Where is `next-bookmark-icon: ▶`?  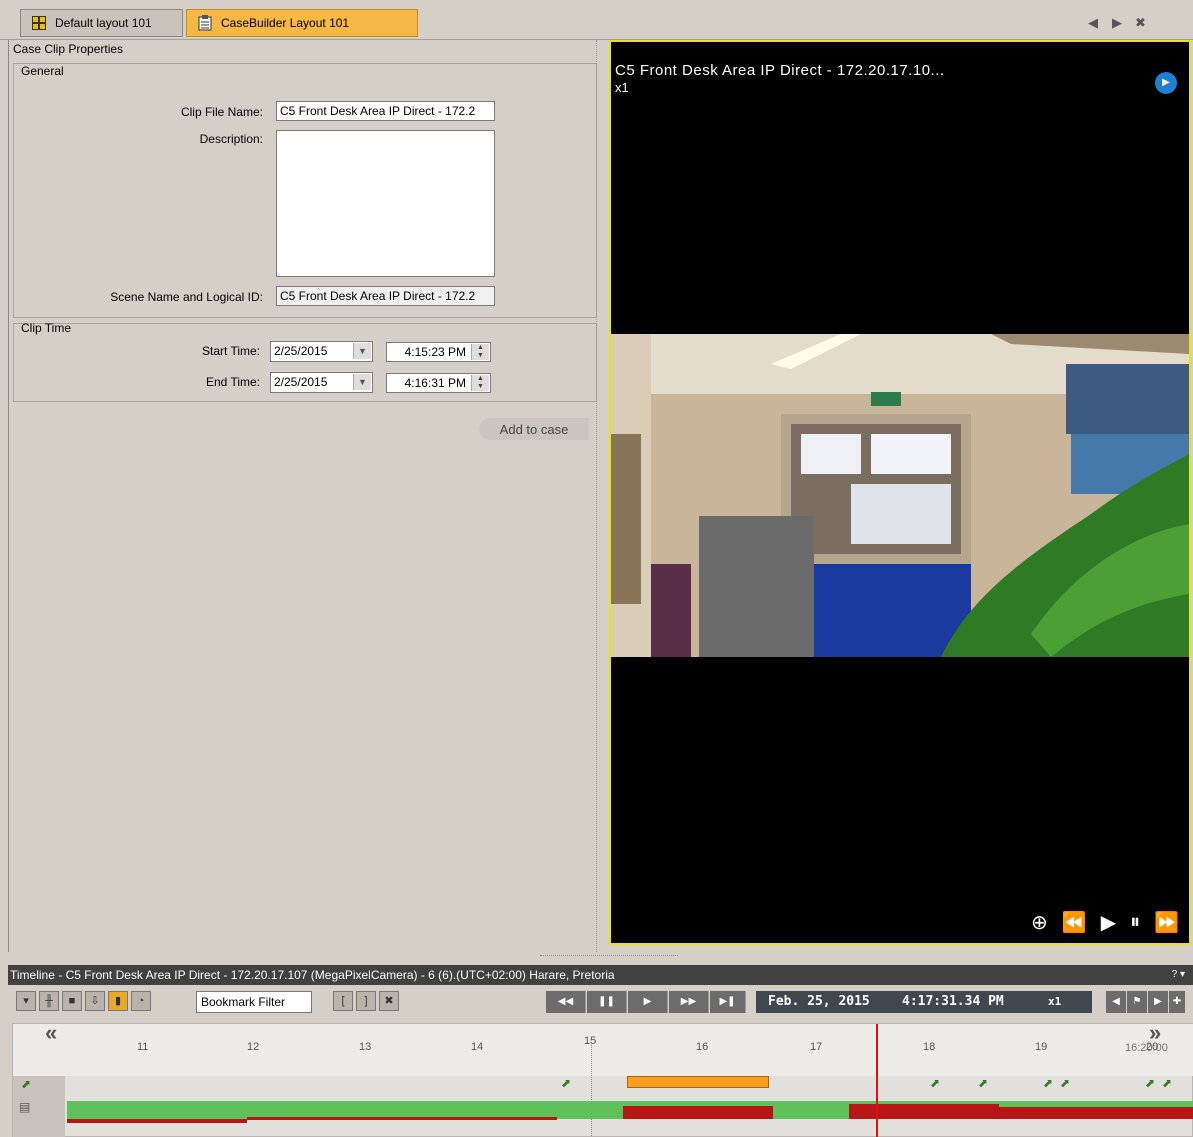 next-bookmark-icon: ▶ is located at coordinates (1158, 1002).